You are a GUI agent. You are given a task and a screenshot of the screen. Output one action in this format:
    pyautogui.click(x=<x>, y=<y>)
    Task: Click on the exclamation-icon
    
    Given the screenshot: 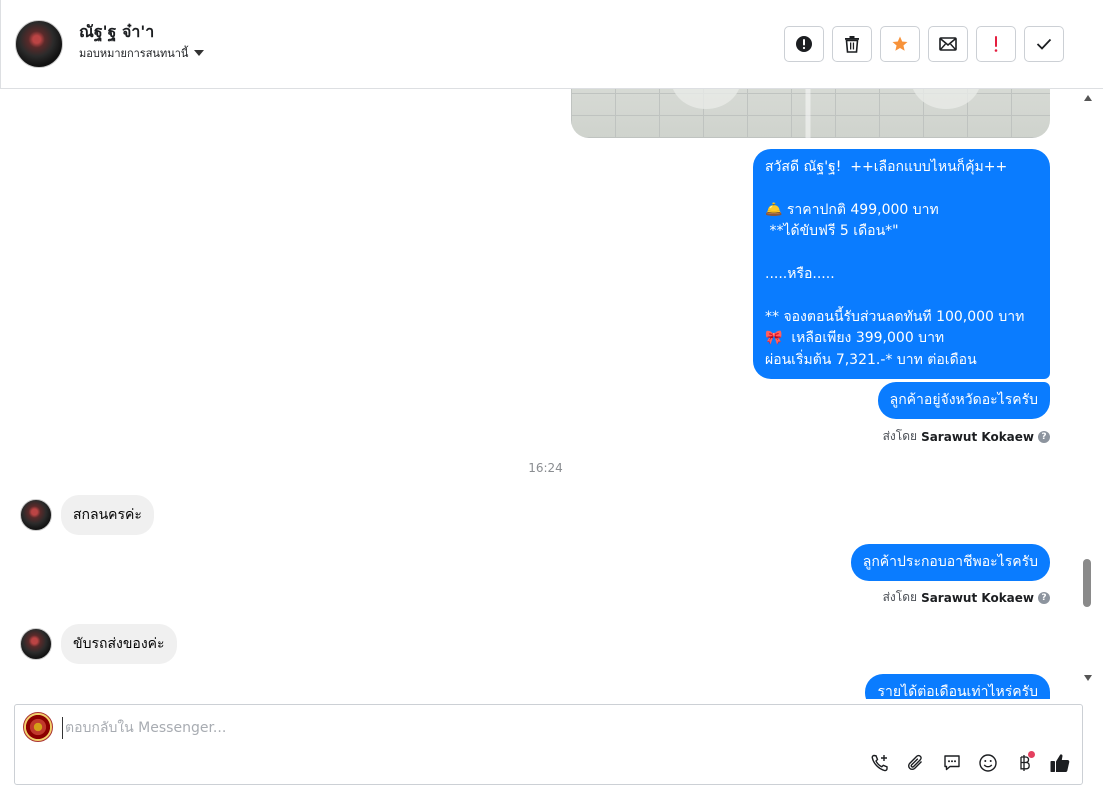 What is the action you would take?
    pyautogui.click(x=996, y=44)
    